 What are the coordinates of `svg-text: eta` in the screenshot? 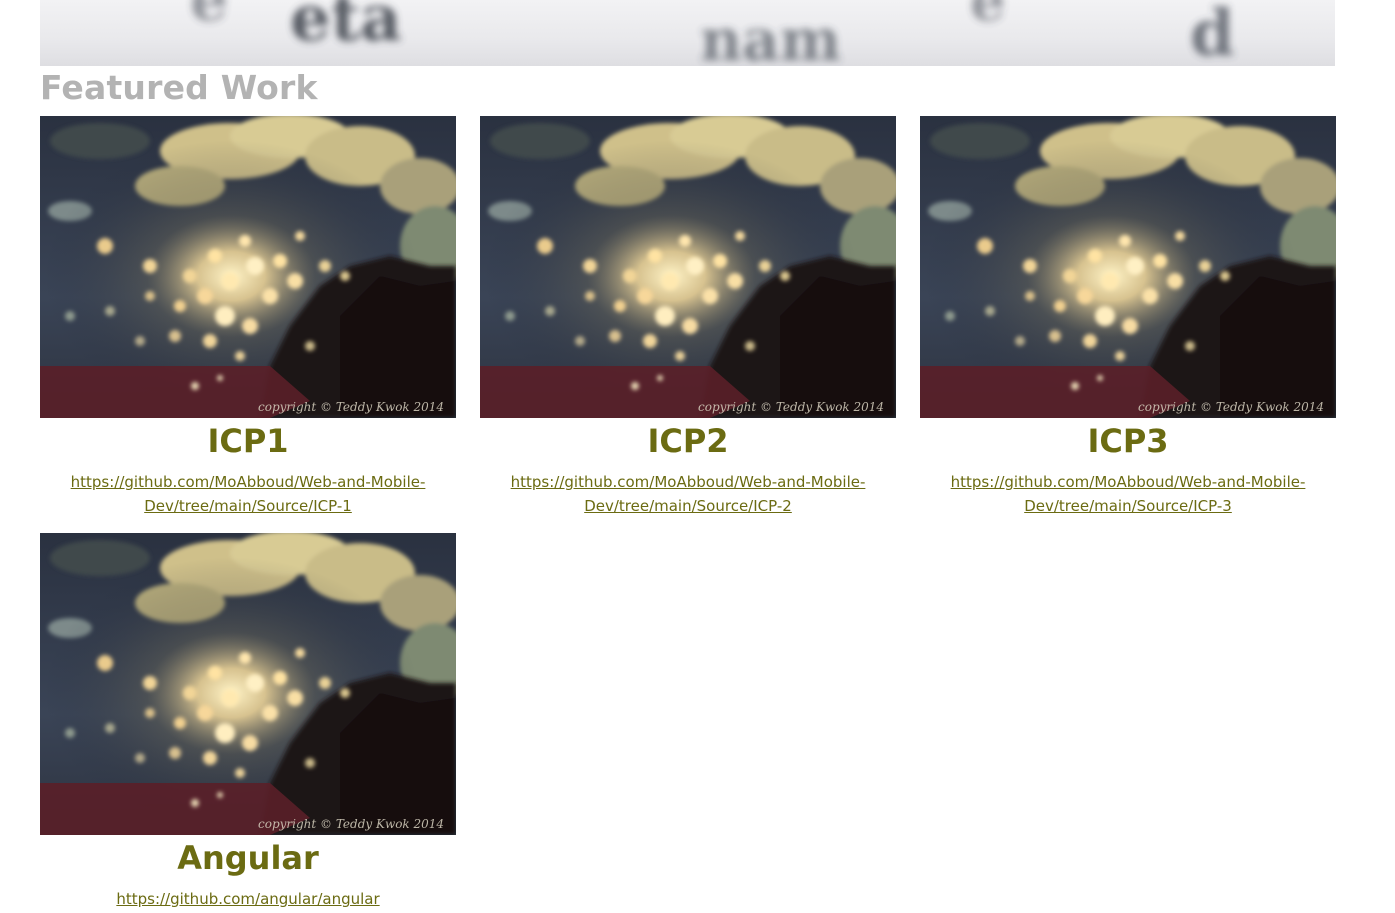 It's located at (346, 28).